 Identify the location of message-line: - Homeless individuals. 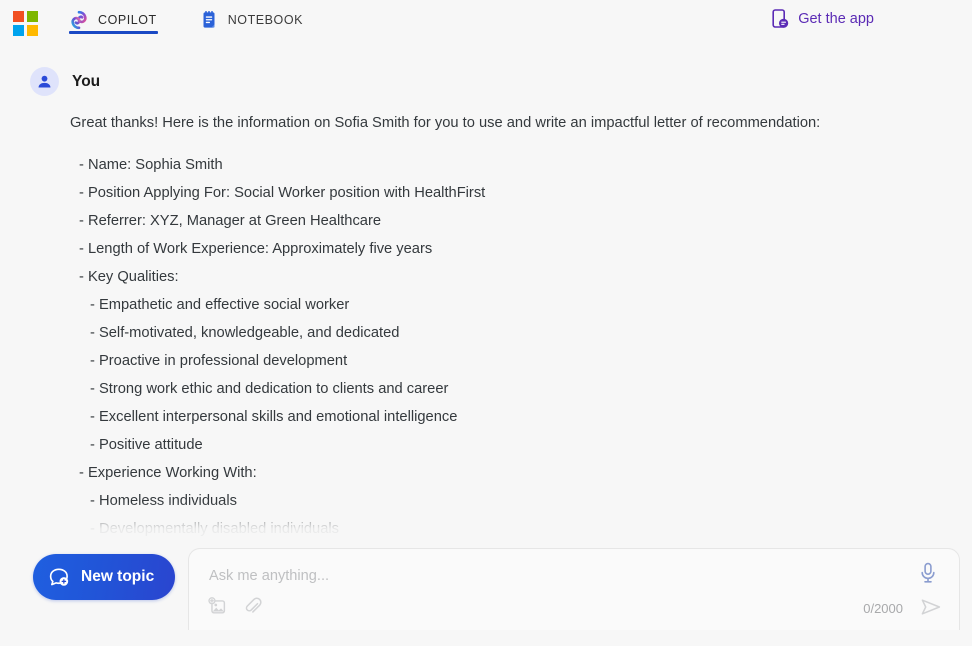
(163, 501).